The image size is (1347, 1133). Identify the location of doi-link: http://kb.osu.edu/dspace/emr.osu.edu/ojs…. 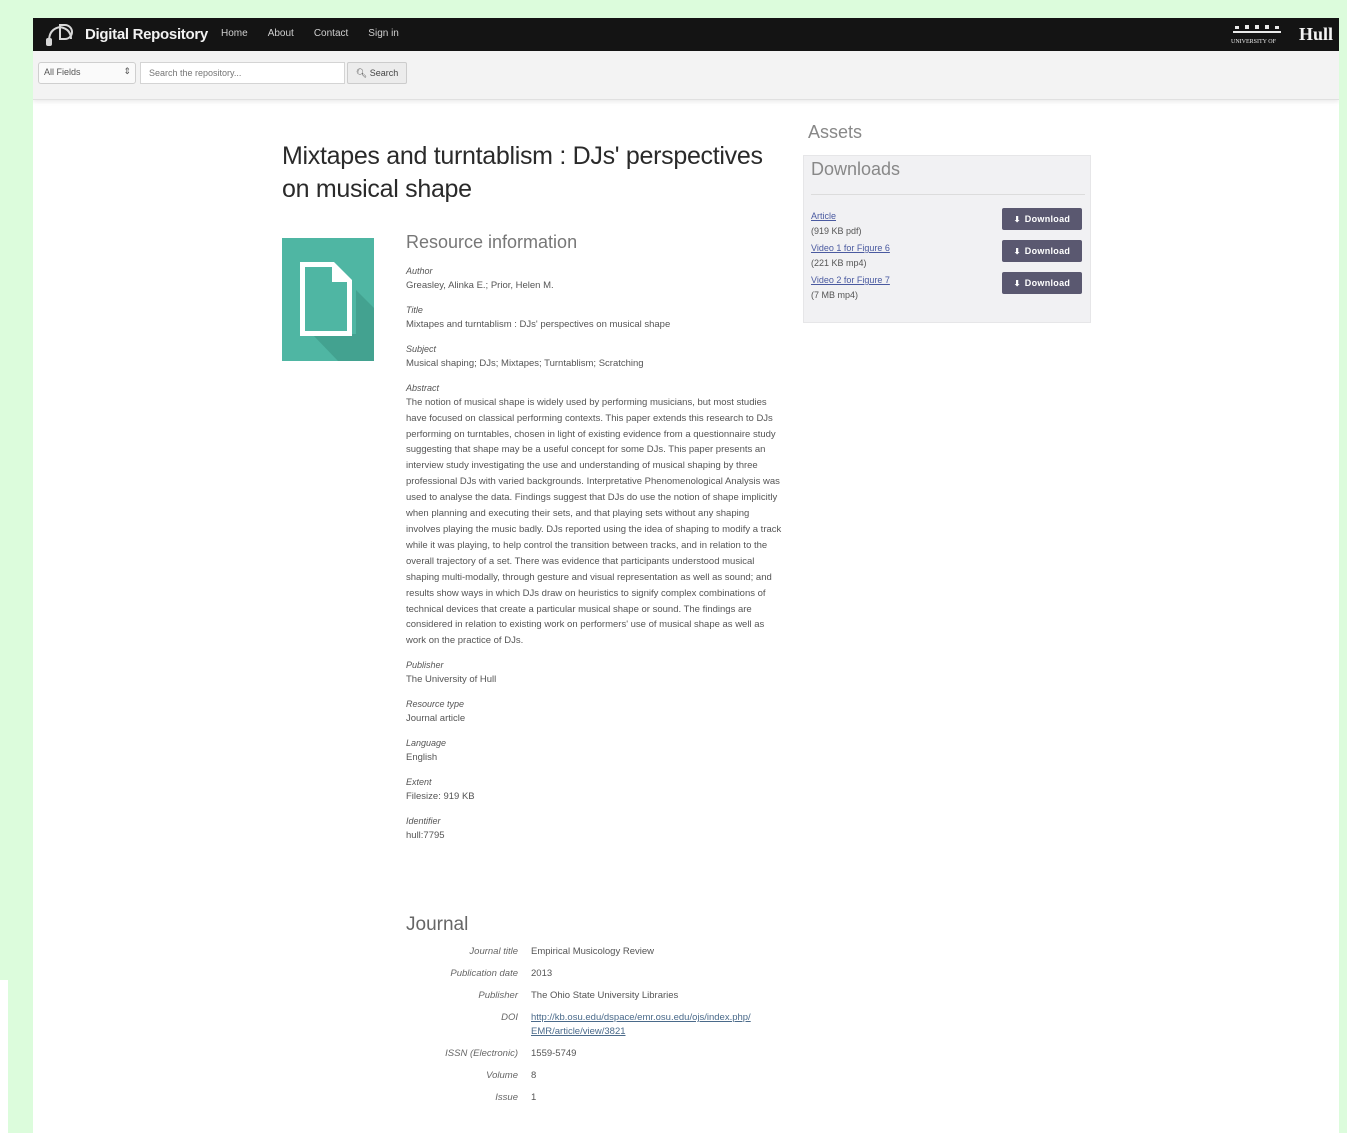
(641, 1025).